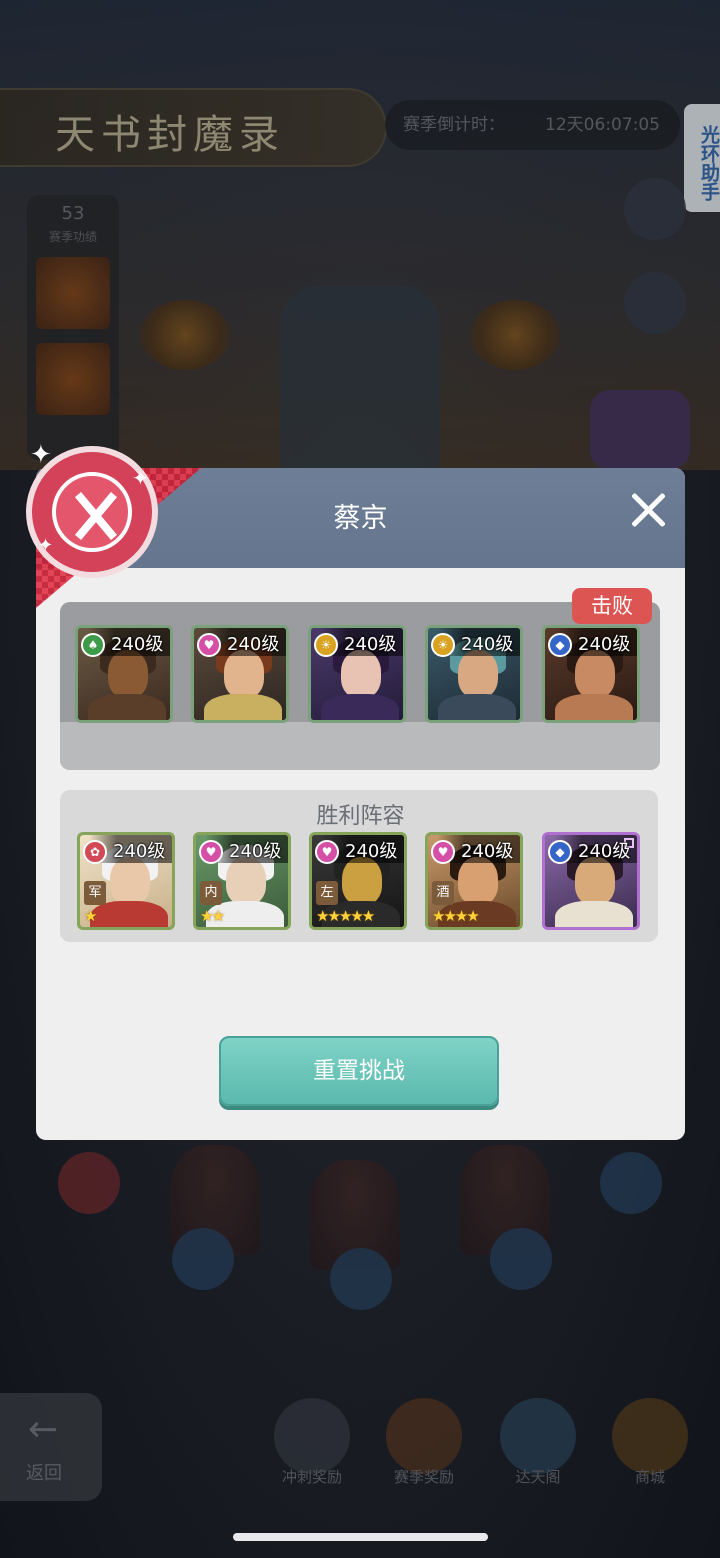 The width and height of the screenshot is (720, 1558). I want to click on hero-tag: 左, so click(327, 893).